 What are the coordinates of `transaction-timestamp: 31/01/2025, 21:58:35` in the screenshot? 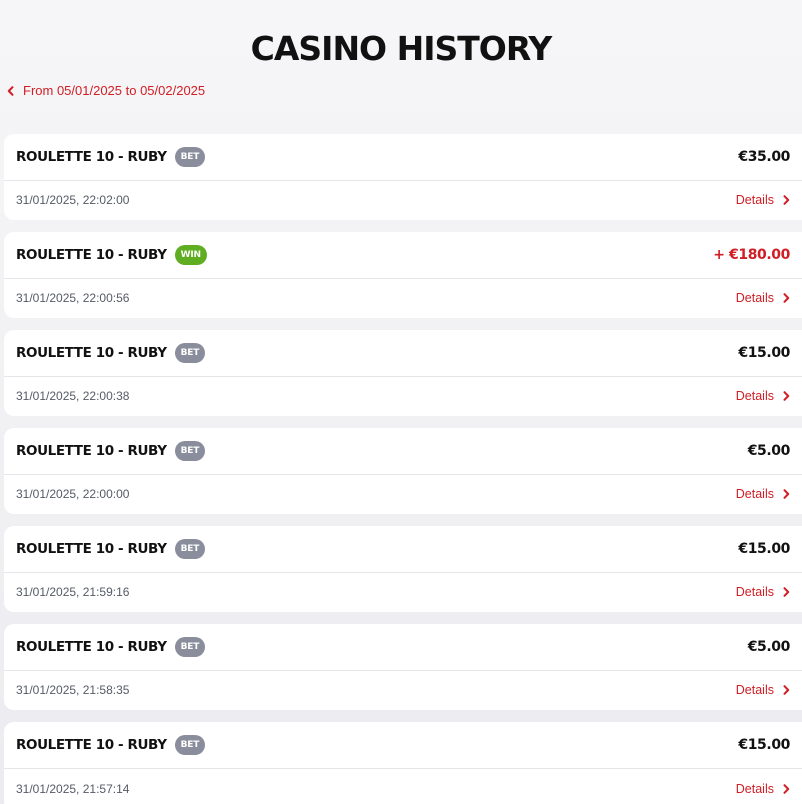 It's located at (73, 690).